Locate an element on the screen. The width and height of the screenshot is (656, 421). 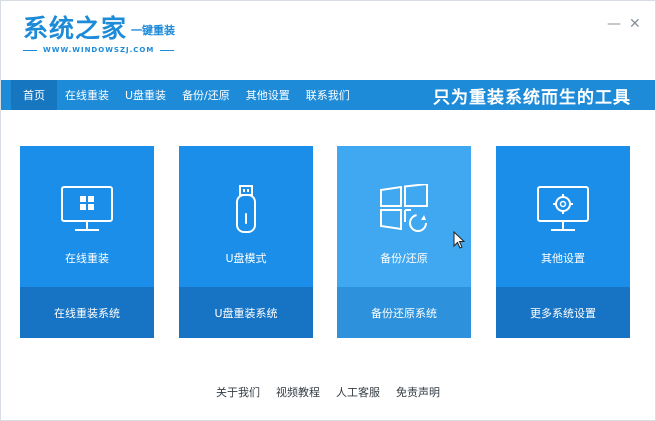
monitor-gear-icon is located at coordinates (563, 208).